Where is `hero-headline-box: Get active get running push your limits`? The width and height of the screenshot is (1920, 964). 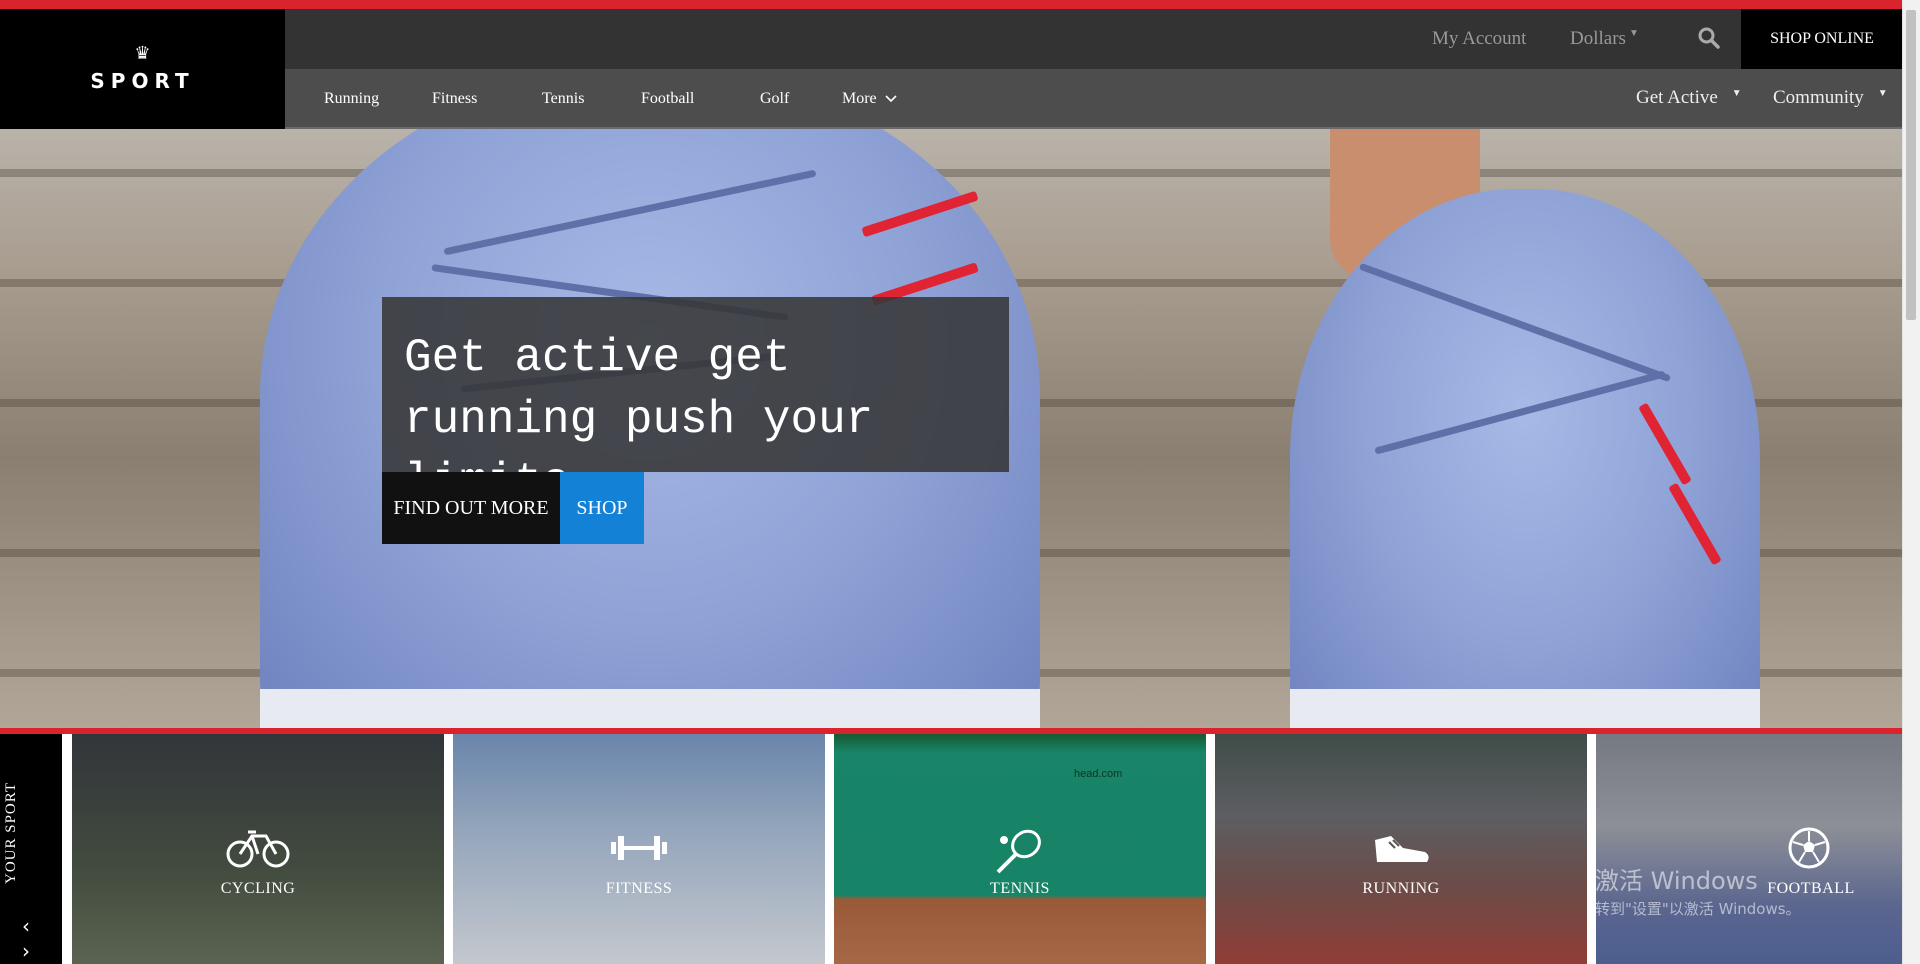
hero-headline-box: Get active get running push your limits is located at coordinates (695, 402).